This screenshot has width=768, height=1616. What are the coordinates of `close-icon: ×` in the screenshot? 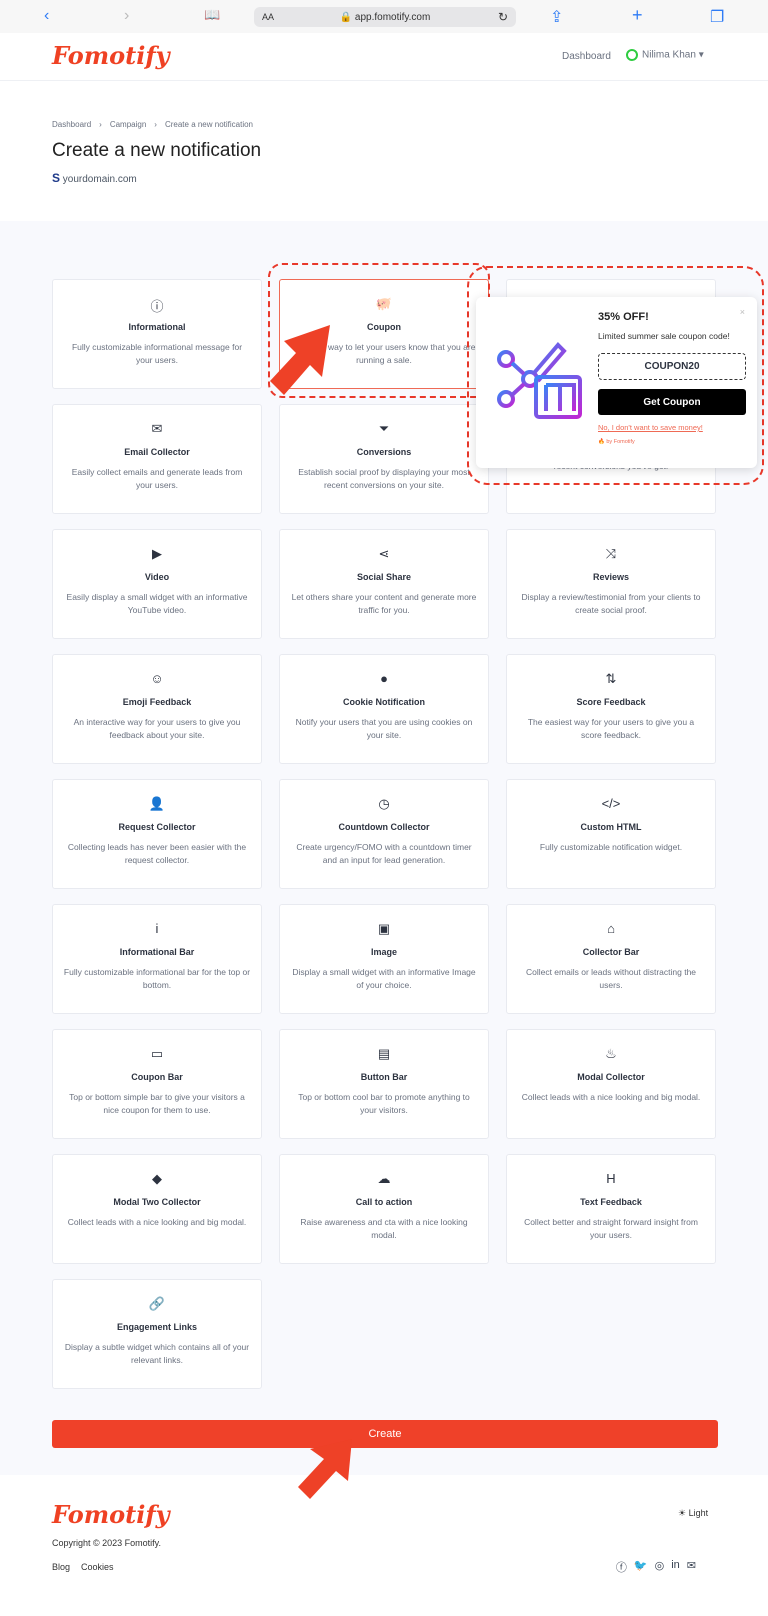 It's located at (742, 312).